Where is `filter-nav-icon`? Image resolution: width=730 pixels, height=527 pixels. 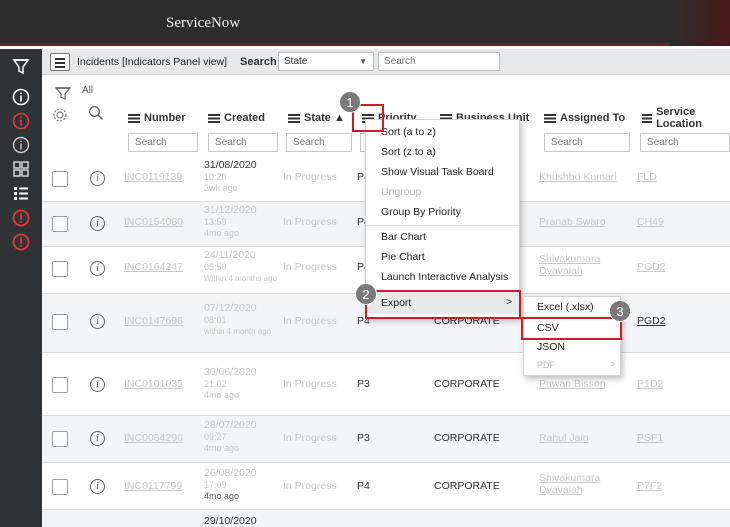 filter-nav-icon is located at coordinates (21, 67).